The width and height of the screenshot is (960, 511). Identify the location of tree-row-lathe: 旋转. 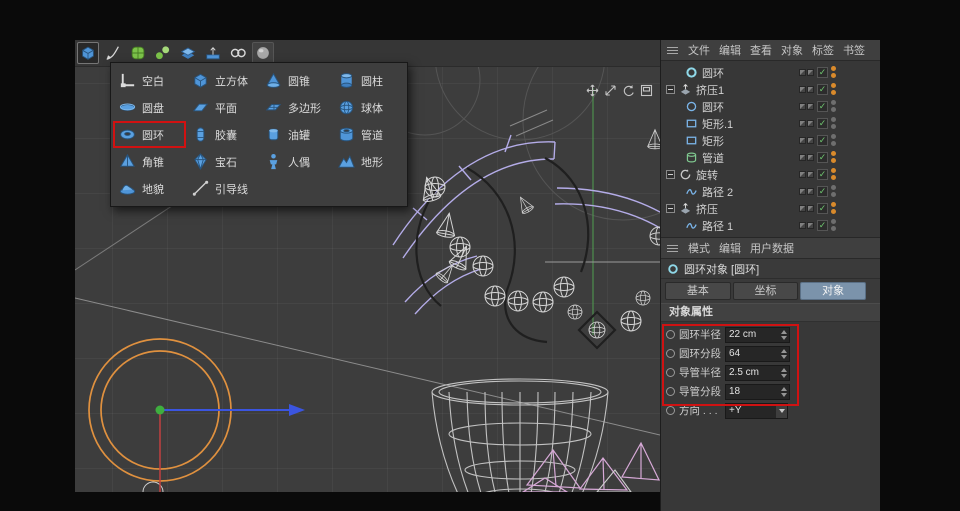
(770, 174).